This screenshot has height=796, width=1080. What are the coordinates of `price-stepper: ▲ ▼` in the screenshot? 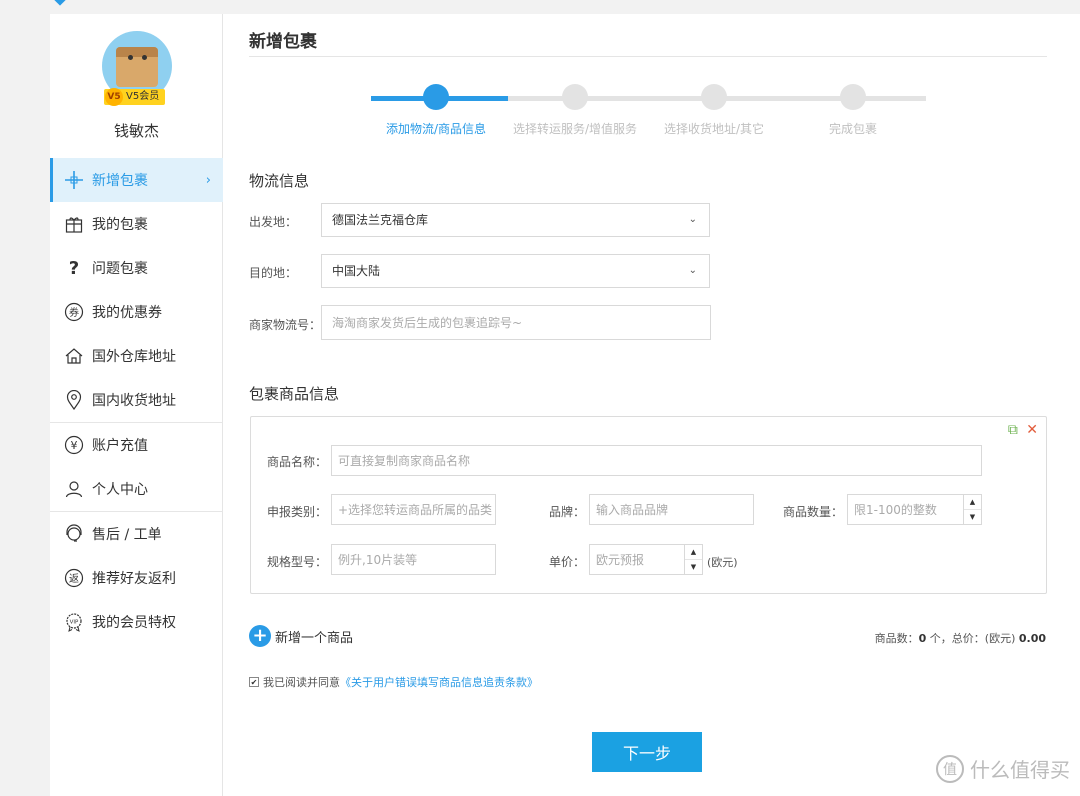 It's located at (693, 559).